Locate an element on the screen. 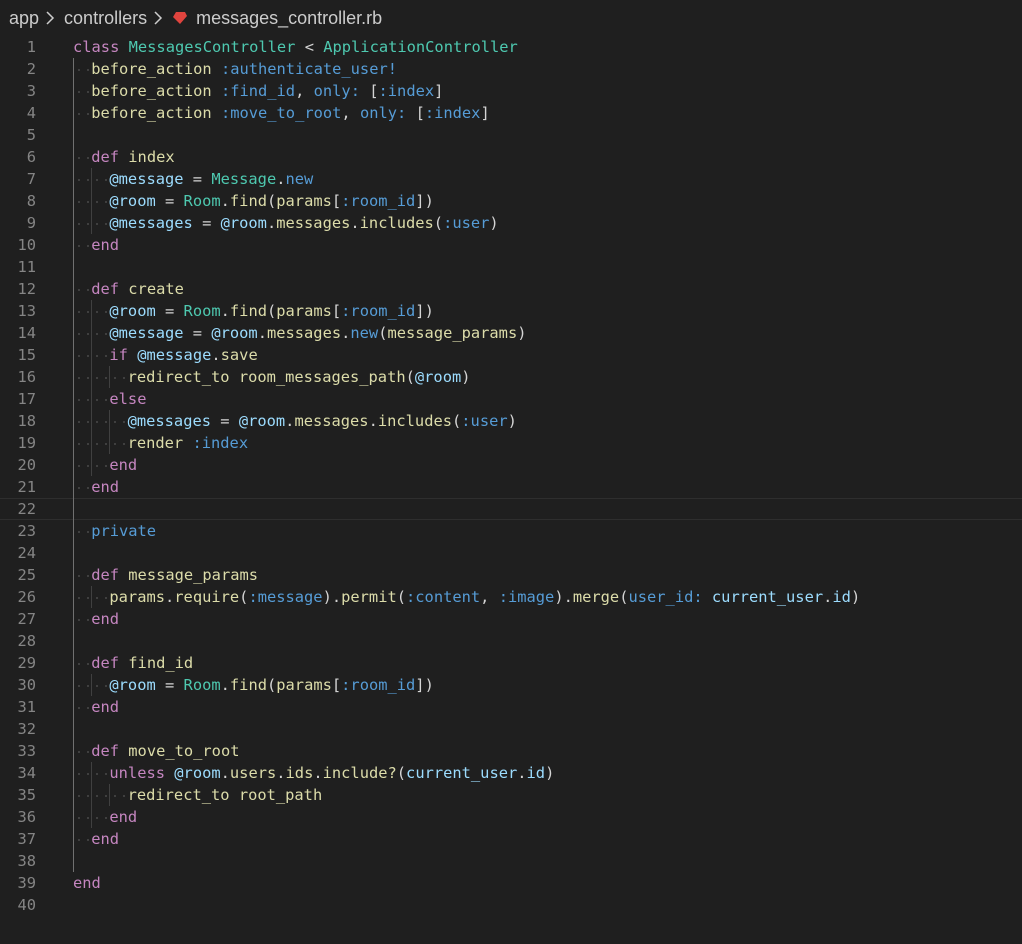  code-token: includes is located at coordinates (396, 223).